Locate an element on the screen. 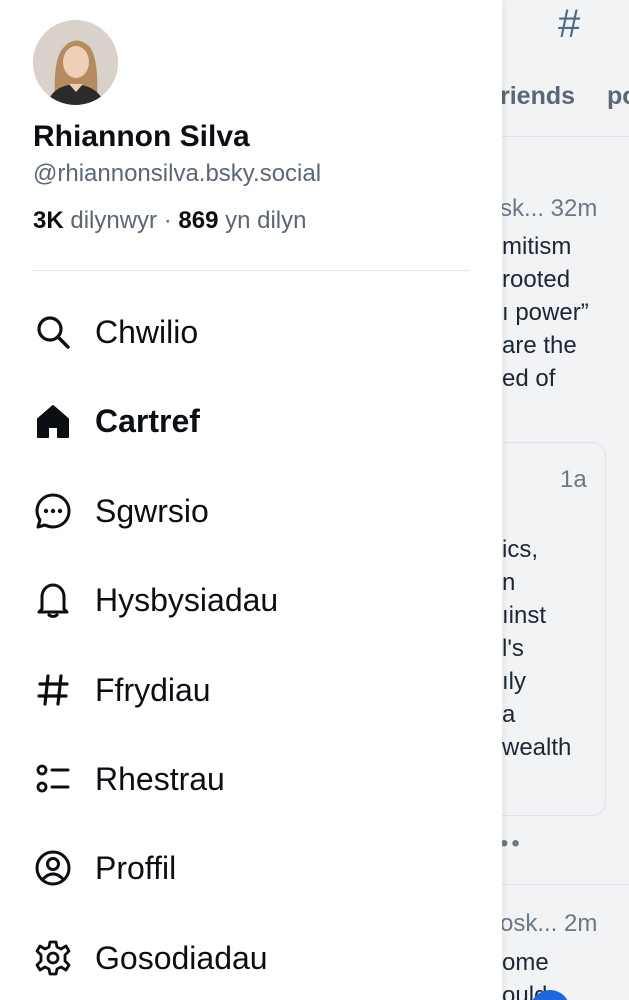  quoted-post-meta: 1a is located at coordinates (573, 479).